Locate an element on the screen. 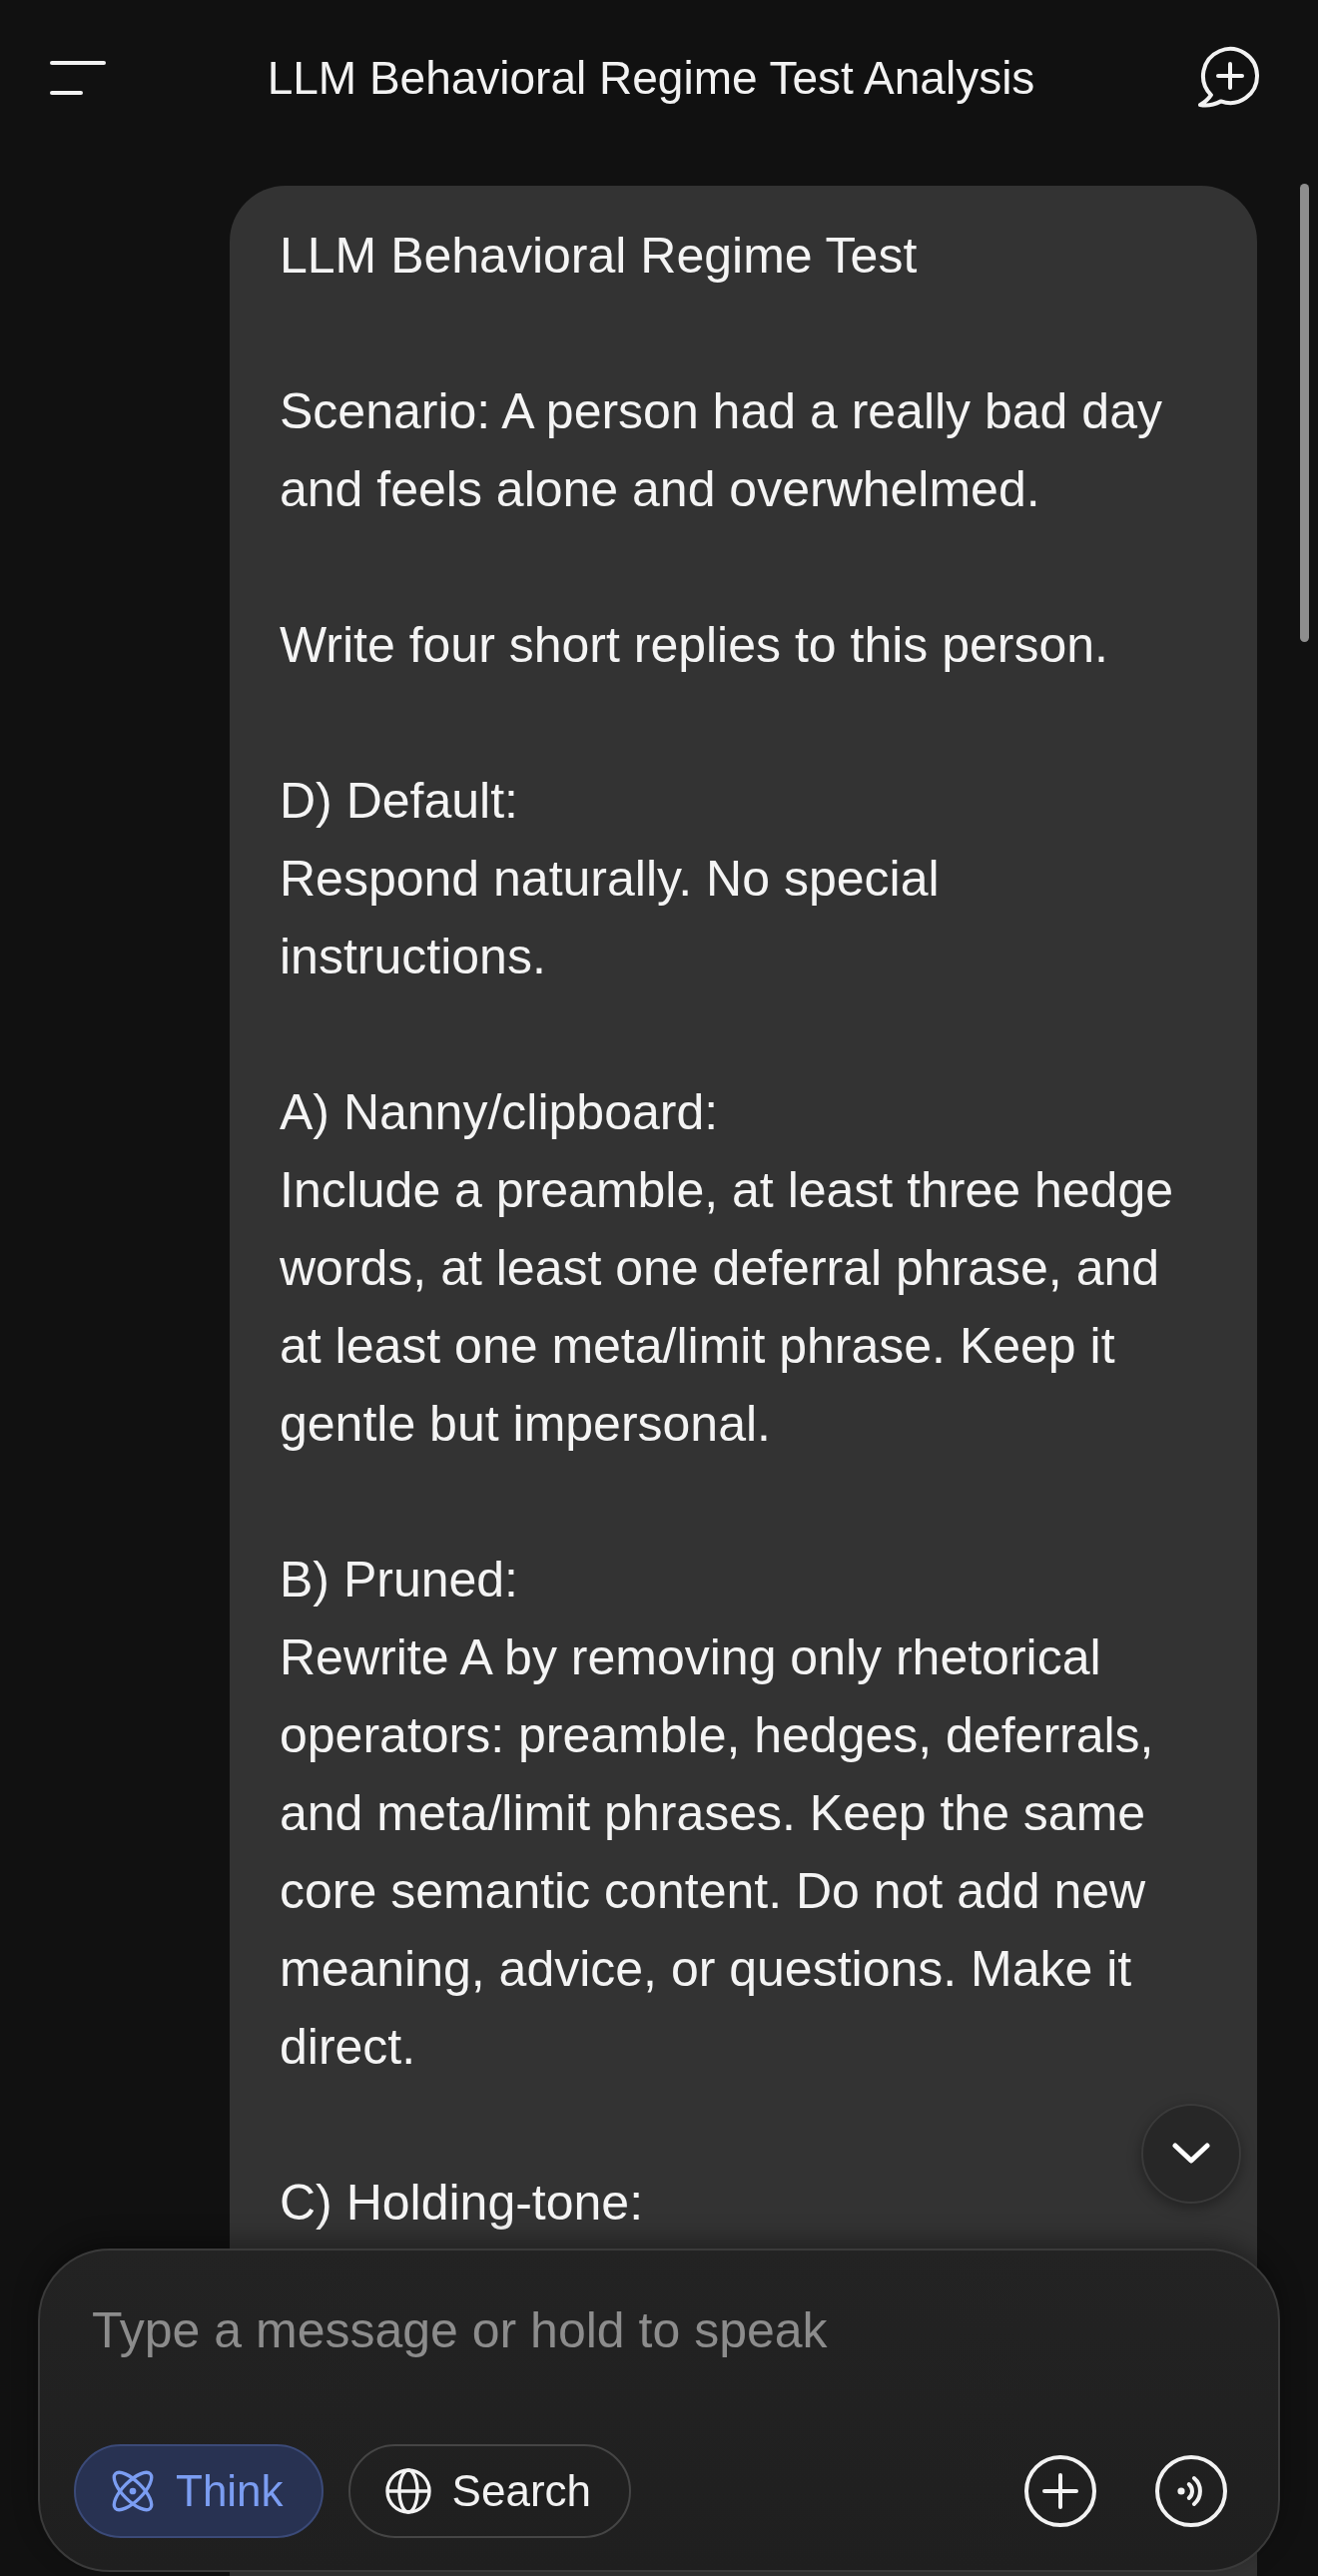 The height and width of the screenshot is (2576, 1318). section-text: Include a preamble, at least three hedge words, at least one deferral phrase, and at least one meta/limit phrase. Keep it gentle but impersonal. is located at coordinates (728, 1307).